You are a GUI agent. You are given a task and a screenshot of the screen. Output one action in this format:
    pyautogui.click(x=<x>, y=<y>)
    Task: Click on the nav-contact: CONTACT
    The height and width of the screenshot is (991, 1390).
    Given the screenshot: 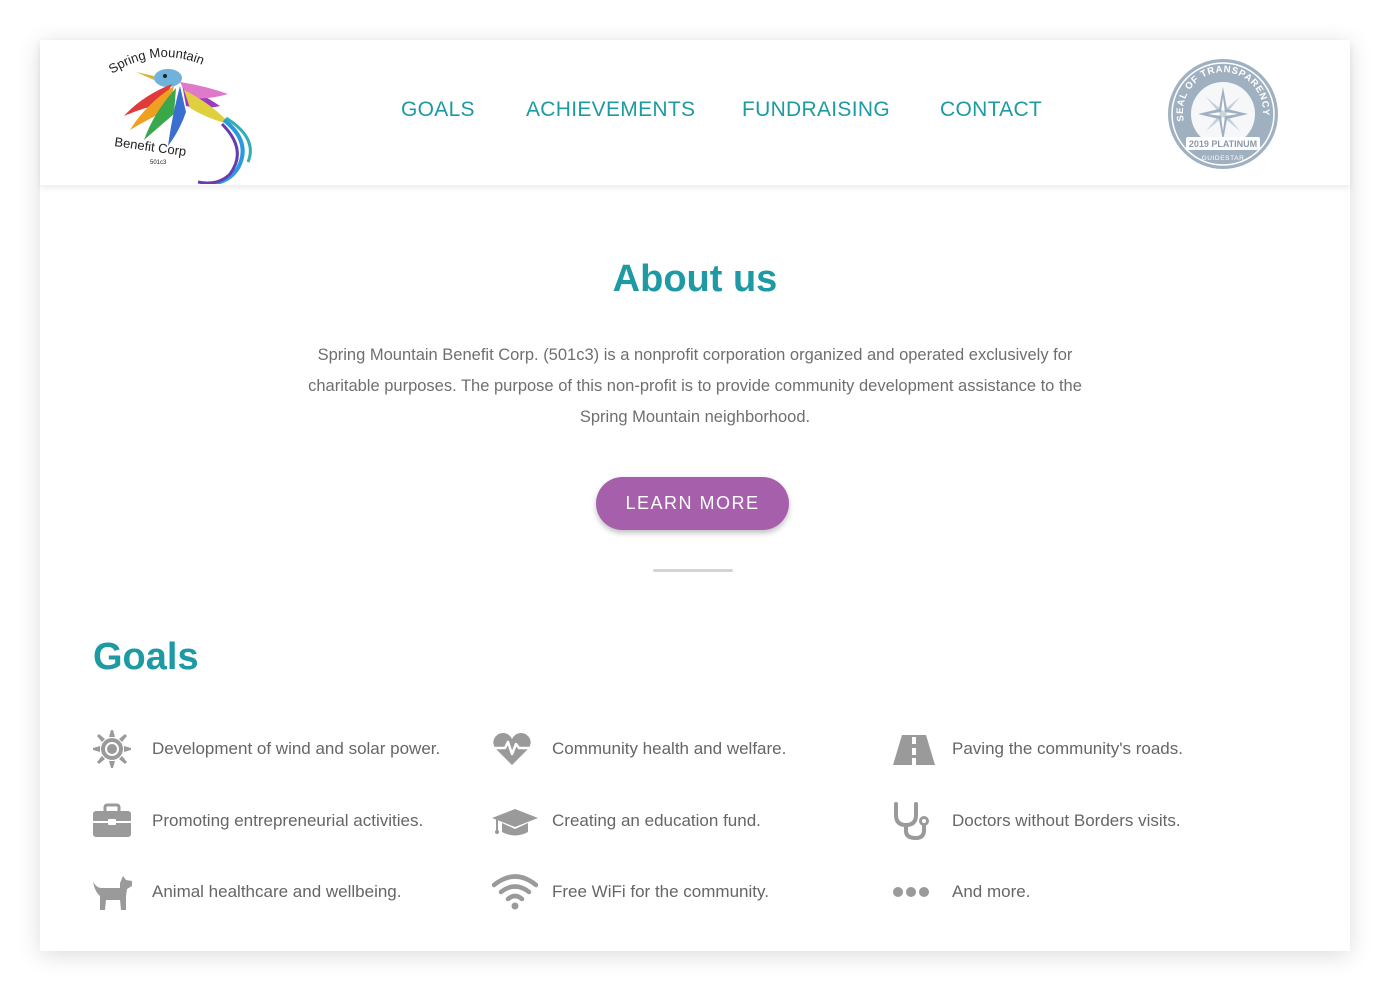 What is the action you would take?
    pyautogui.click(x=991, y=110)
    